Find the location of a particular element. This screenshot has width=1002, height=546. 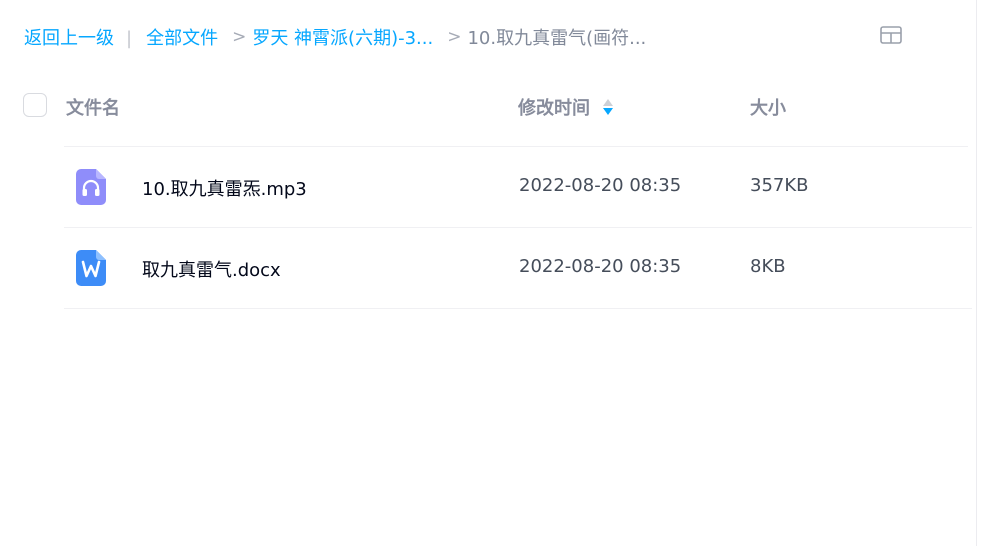

file-name: 10.取九真雷炁.mp3 is located at coordinates (224, 188).